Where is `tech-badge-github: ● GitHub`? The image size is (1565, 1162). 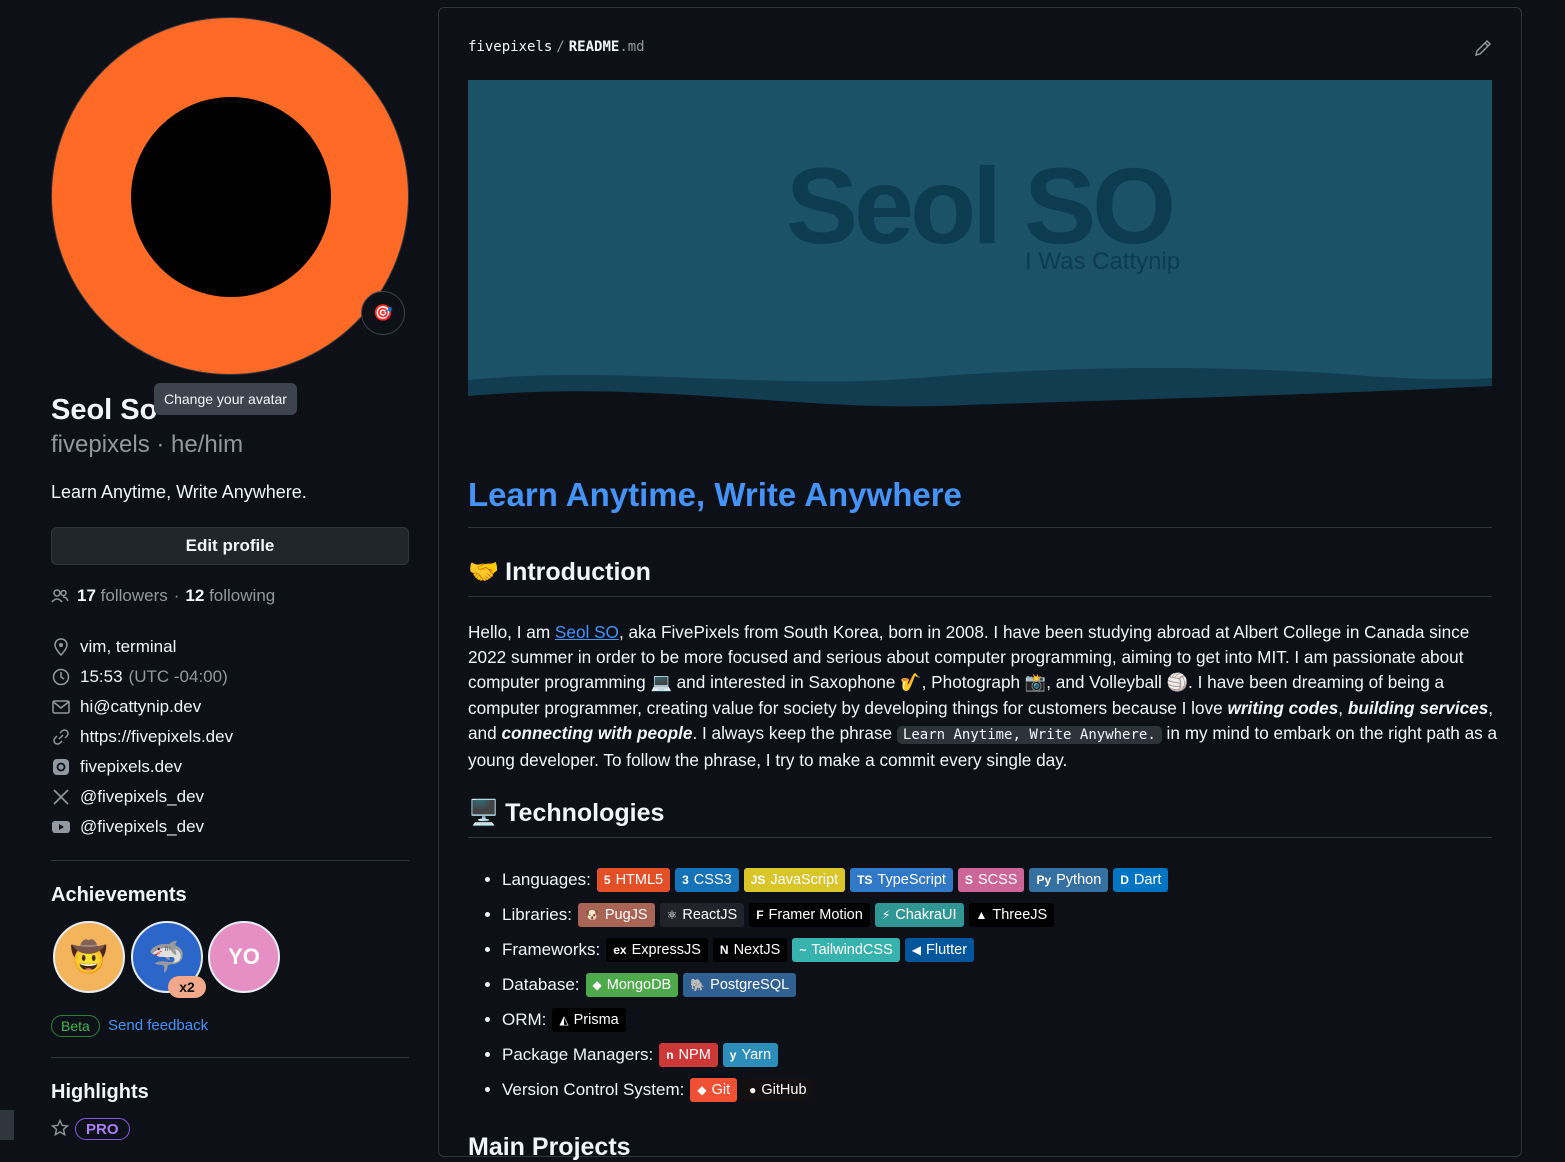
tech-badge-github: ● GitHub is located at coordinates (778, 1089).